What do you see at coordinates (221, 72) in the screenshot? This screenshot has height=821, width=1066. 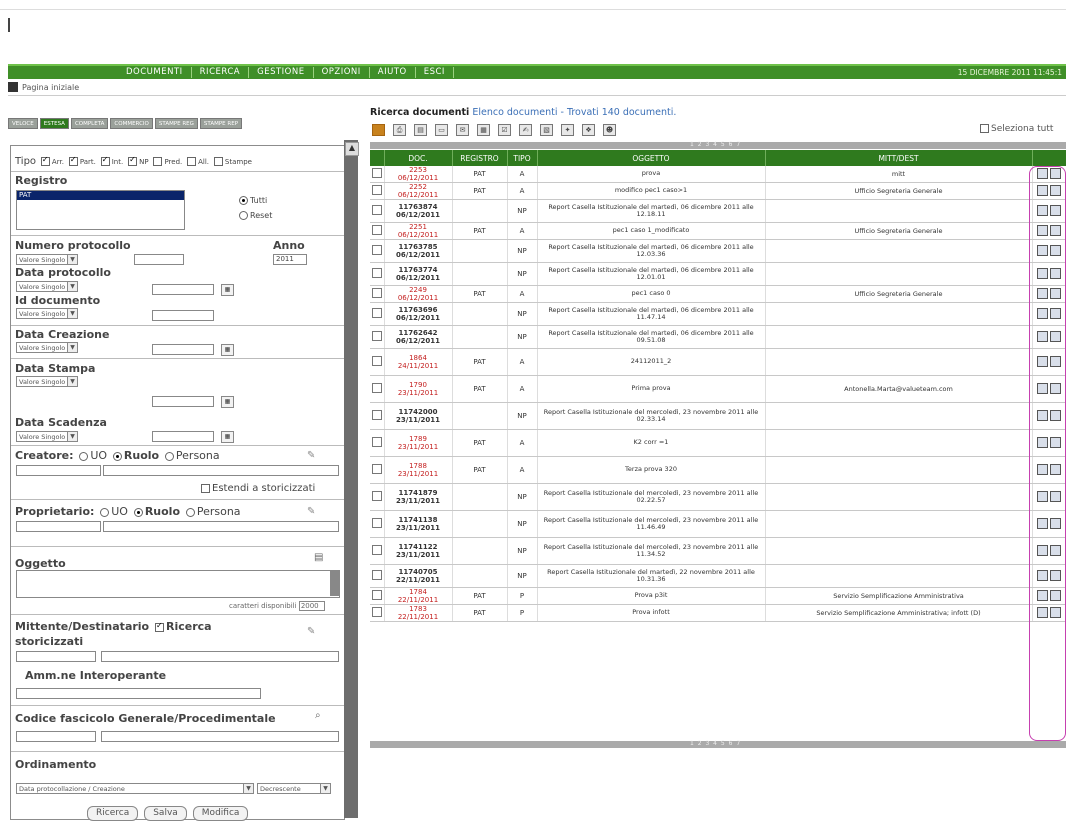 I see `menu-ricerca: RICERCA` at bounding box center [221, 72].